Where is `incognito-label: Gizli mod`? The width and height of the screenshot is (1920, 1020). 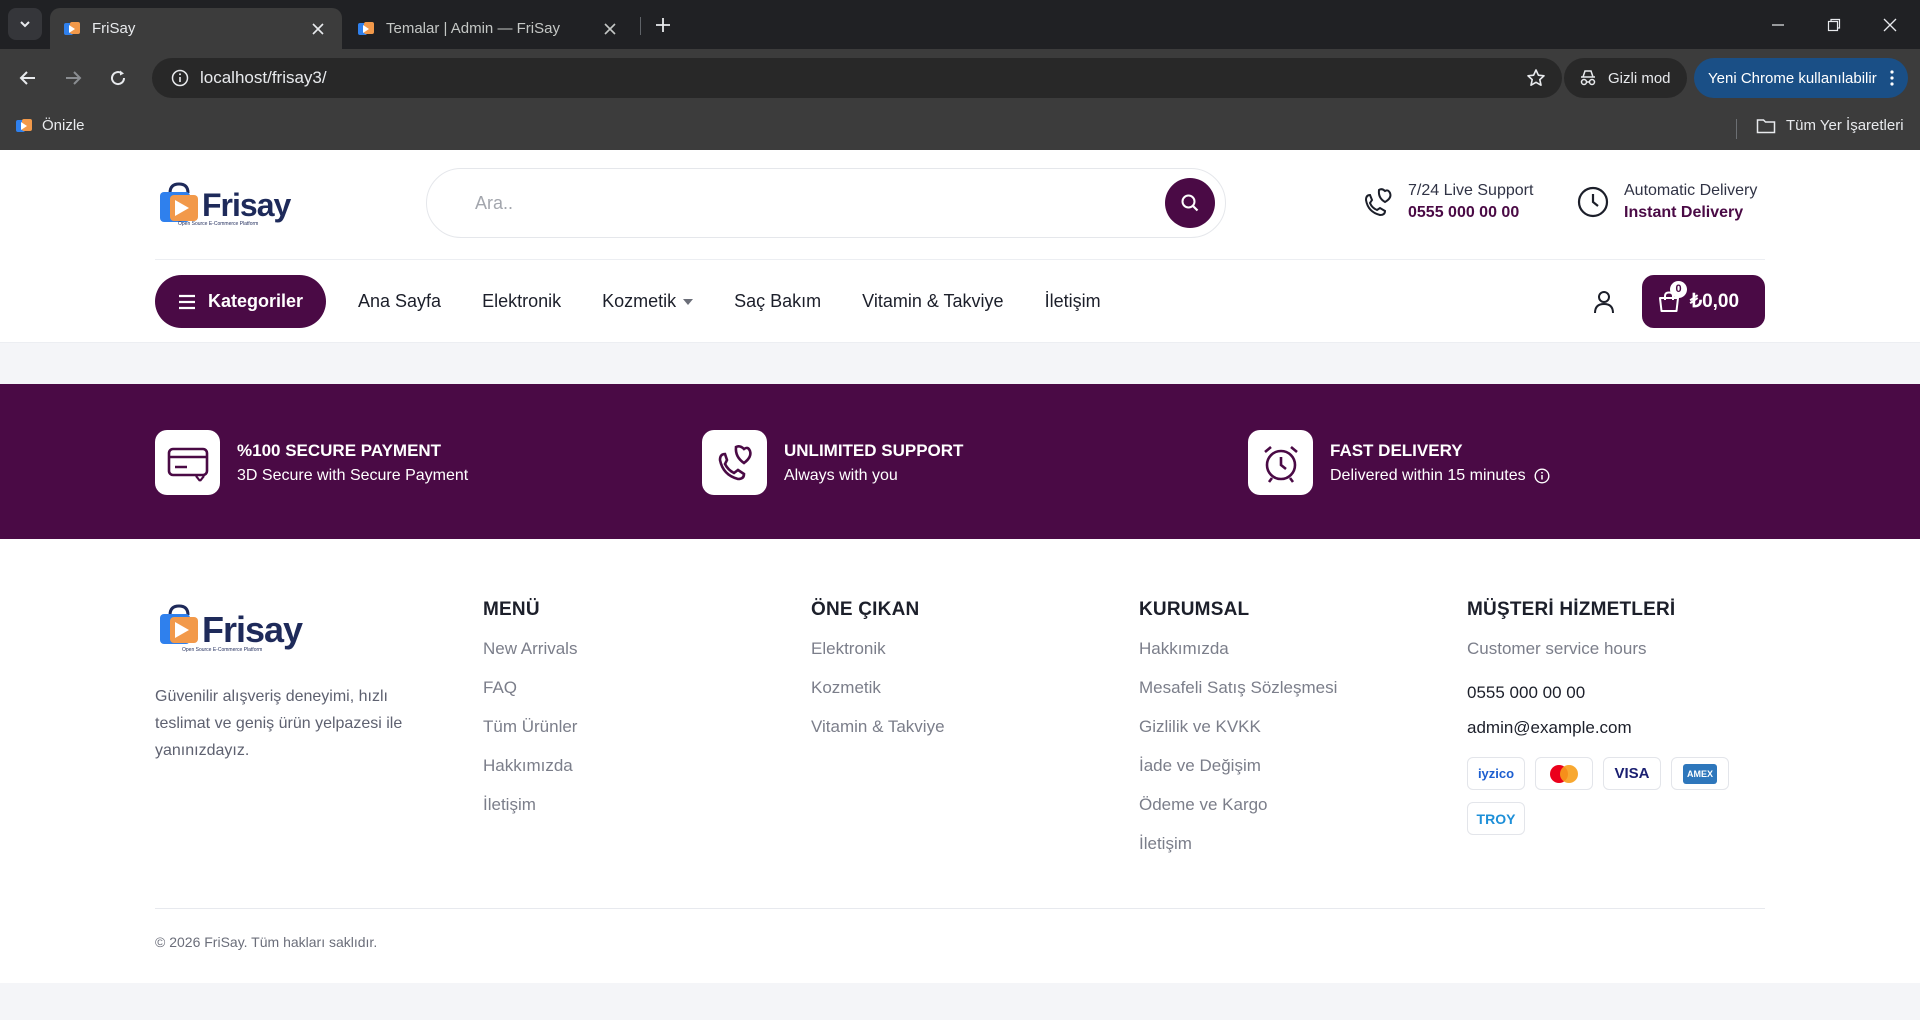
incognito-label: Gizli mod is located at coordinates (1639, 78).